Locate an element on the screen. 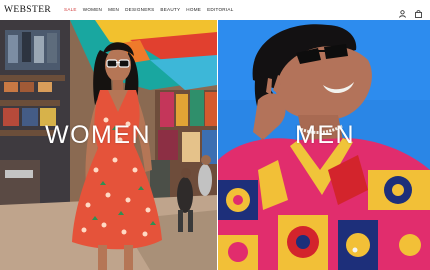  nav-item-editorial: EDITORIAL is located at coordinates (220, 9).